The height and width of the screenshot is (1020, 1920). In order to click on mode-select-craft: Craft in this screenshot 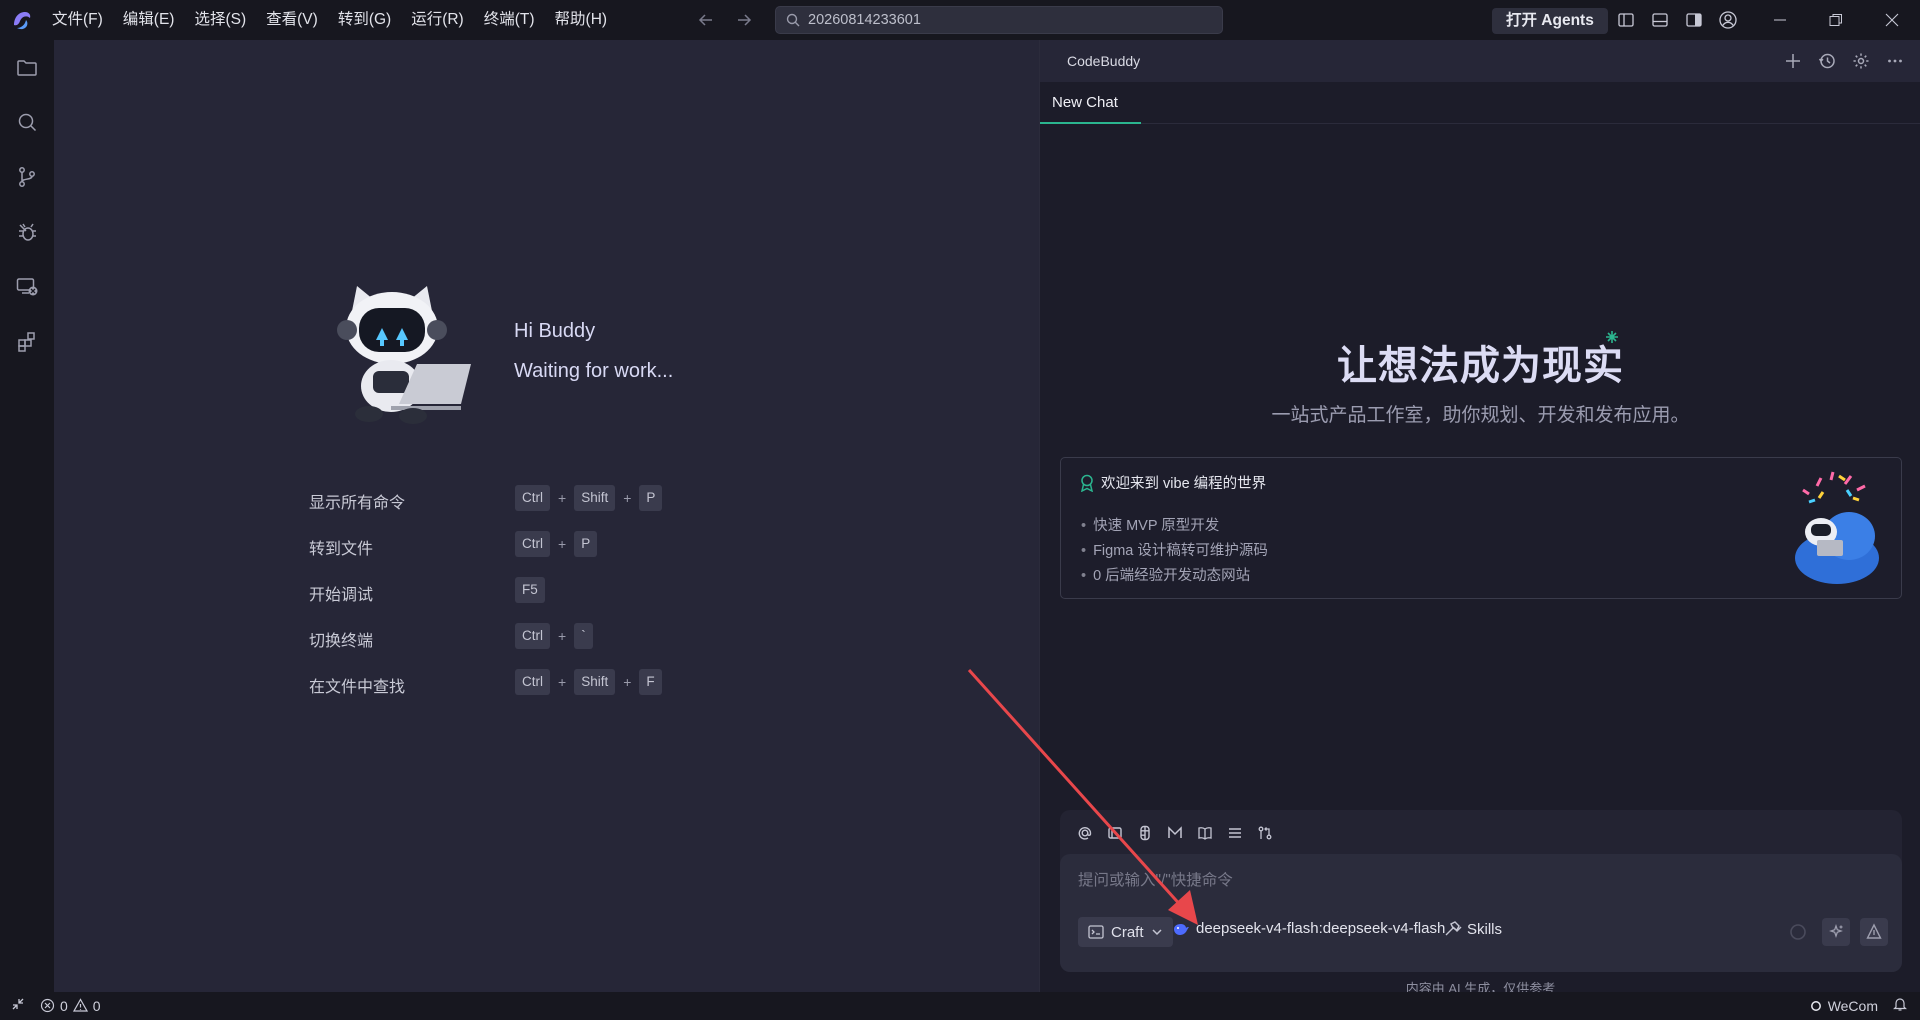, I will do `click(1125, 932)`.